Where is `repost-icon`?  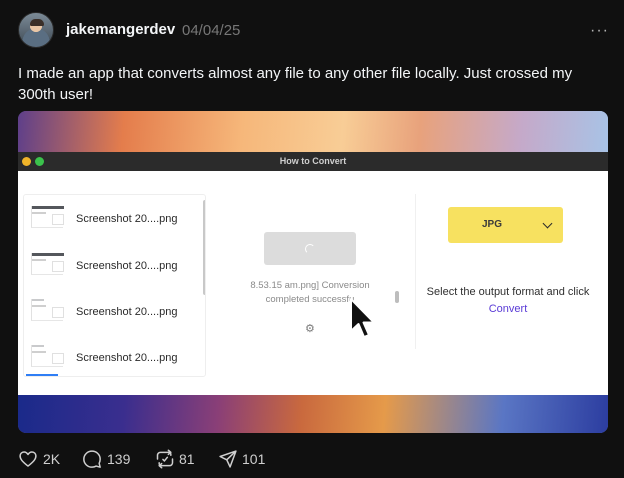
repost-icon is located at coordinates (165, 459).